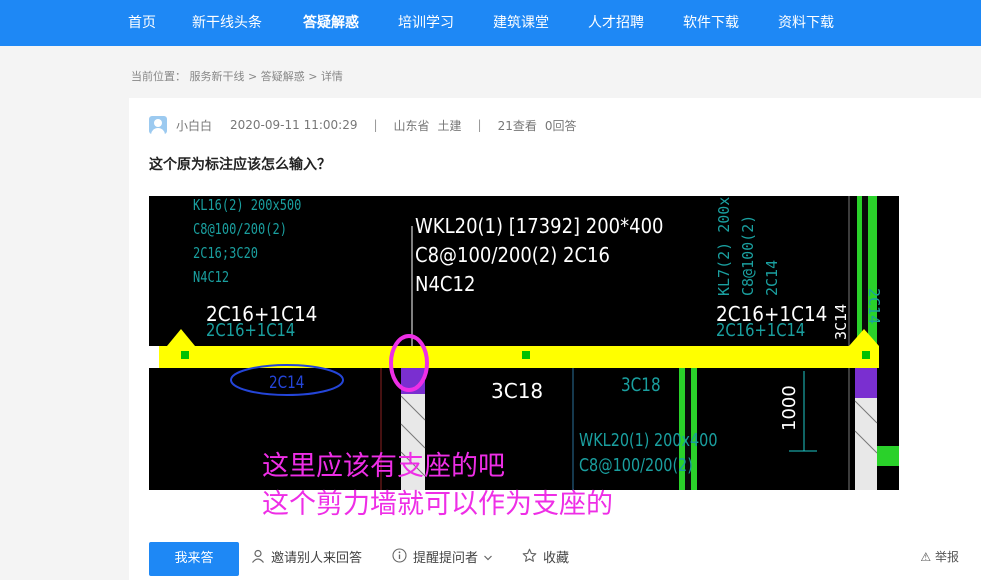 The height and width of the screenshot is (580, 981). What do you see at coordinates (258, 559) in the screenshot?
I see `user-icon` at bounding box center [258, 559].